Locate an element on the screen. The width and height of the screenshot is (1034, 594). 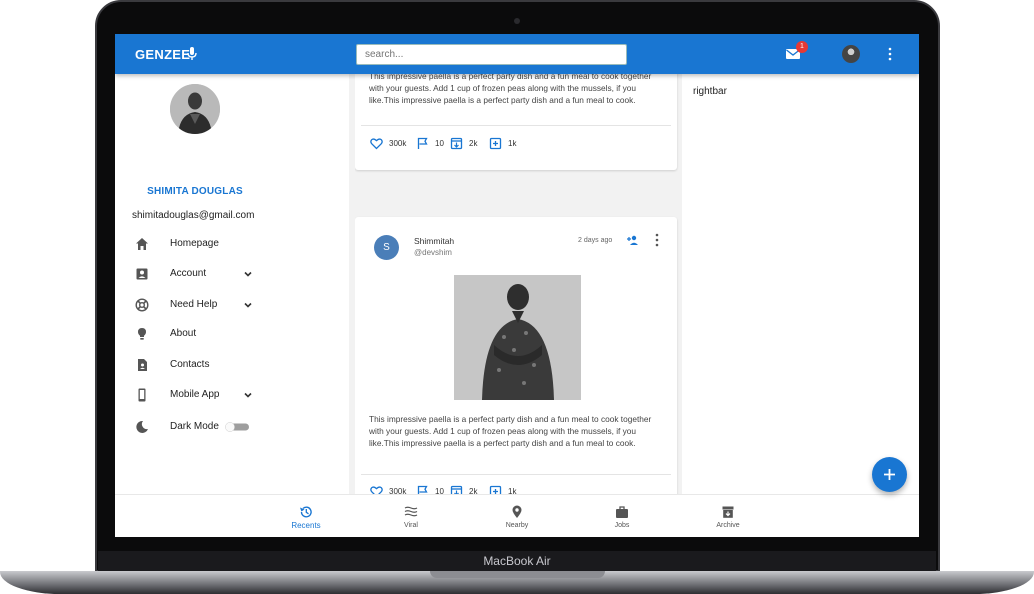
help-buoy-icon is located at coordinates (142, 305).